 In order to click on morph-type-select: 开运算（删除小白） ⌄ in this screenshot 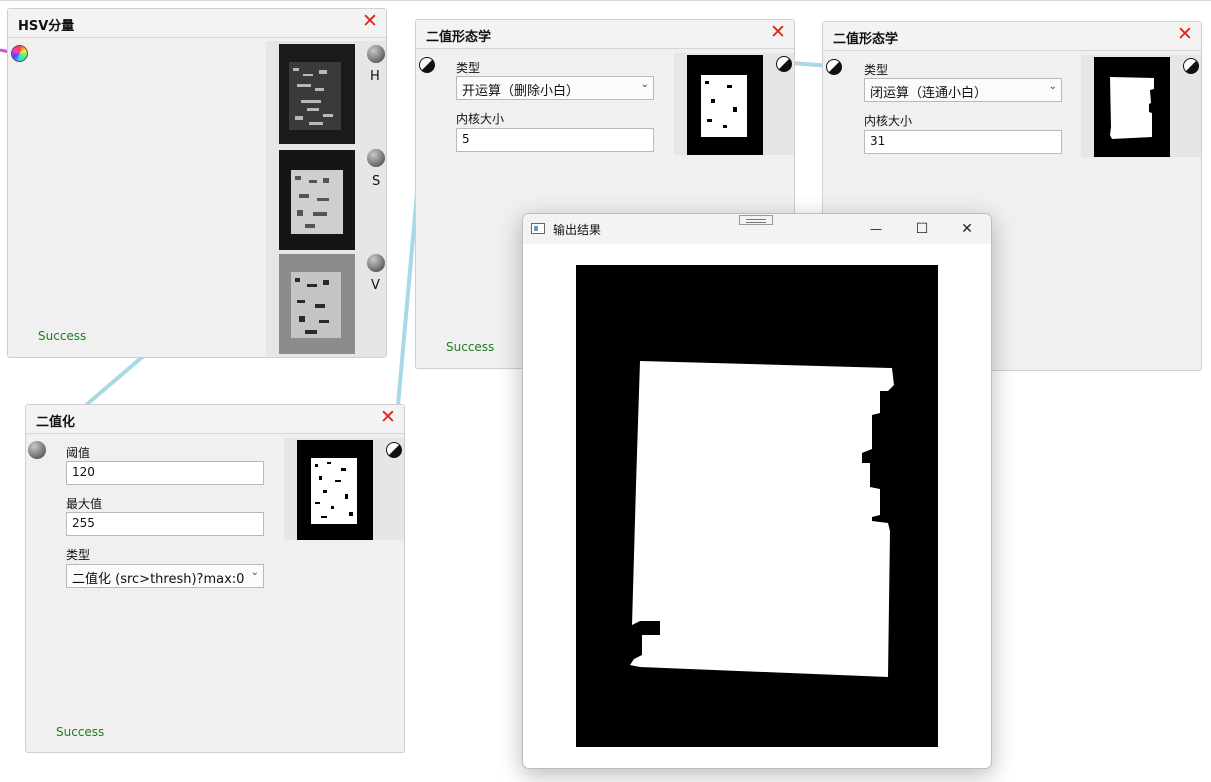, I will do `click(555, 88)`.